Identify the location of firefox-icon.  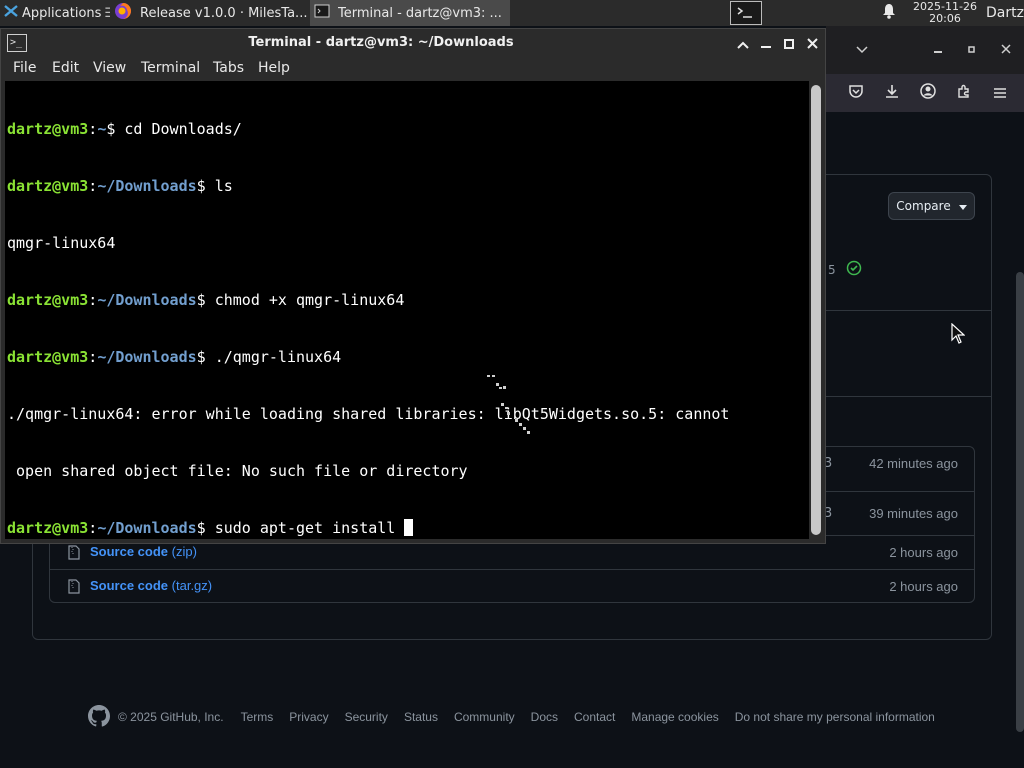
(123, 13).